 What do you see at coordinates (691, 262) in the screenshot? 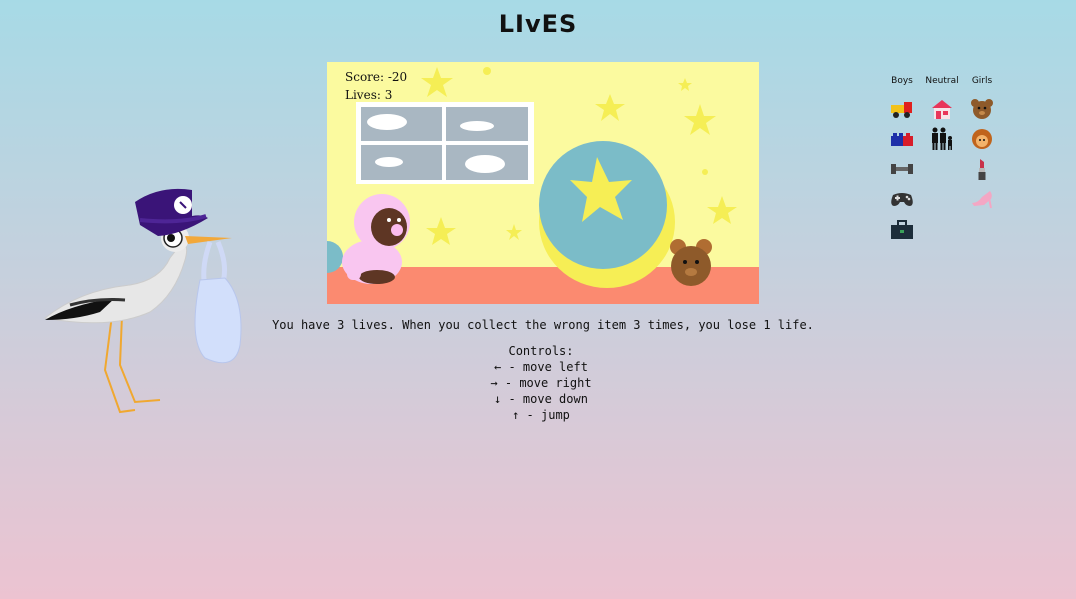
I see `teddy-bear-item` at bounding box center [691, 262].